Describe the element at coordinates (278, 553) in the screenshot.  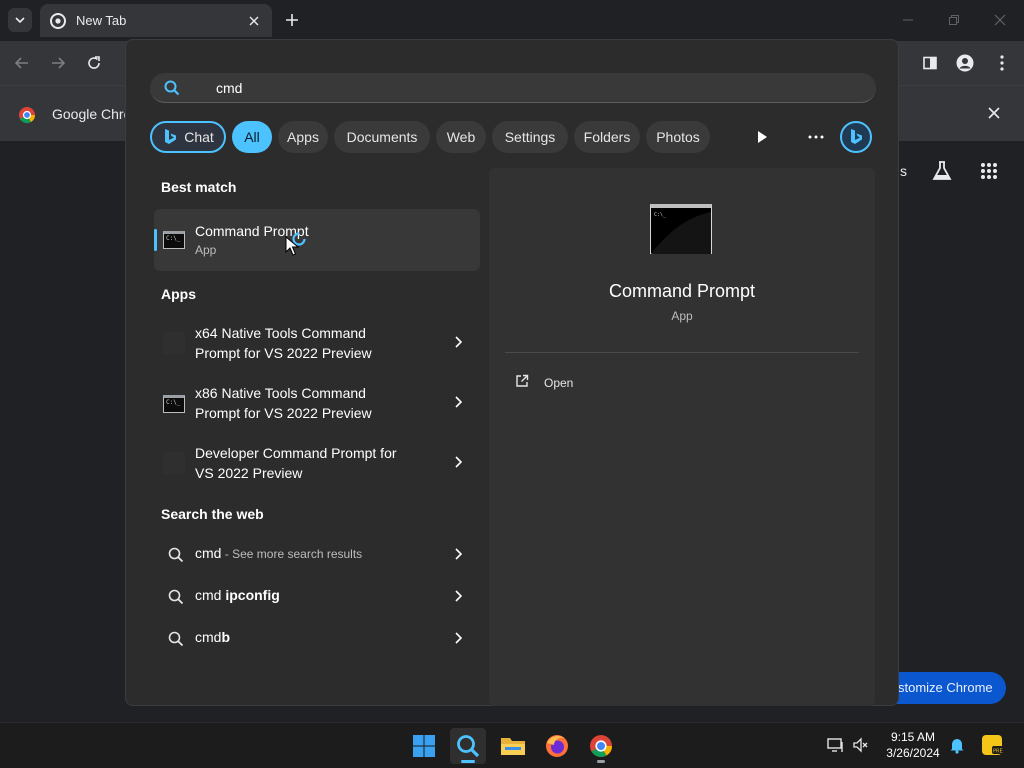
I see `web-result-text: cmd - See more search results` at that location.